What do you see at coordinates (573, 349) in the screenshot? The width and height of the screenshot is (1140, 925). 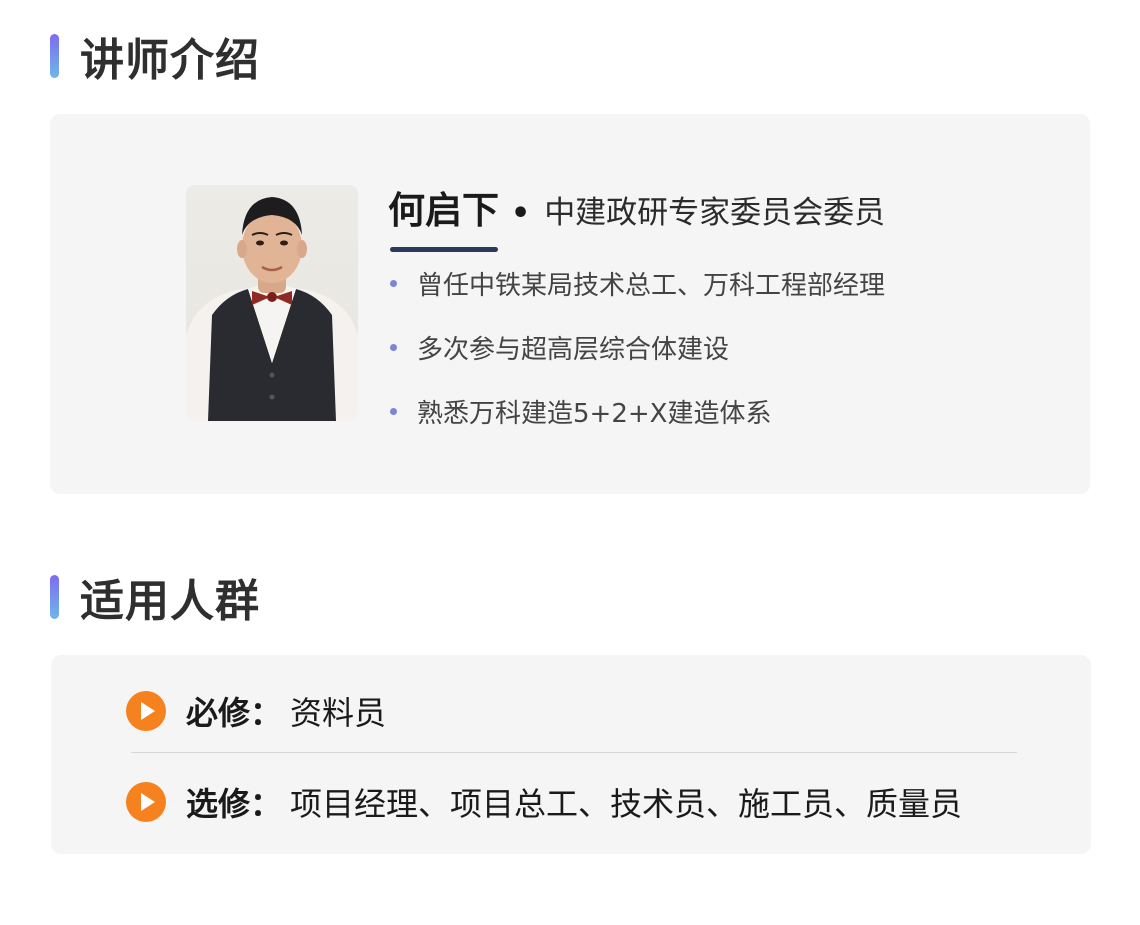 I see `bullet-text: 多次参与超高层综合体建设` at bounding box center [573, 349].